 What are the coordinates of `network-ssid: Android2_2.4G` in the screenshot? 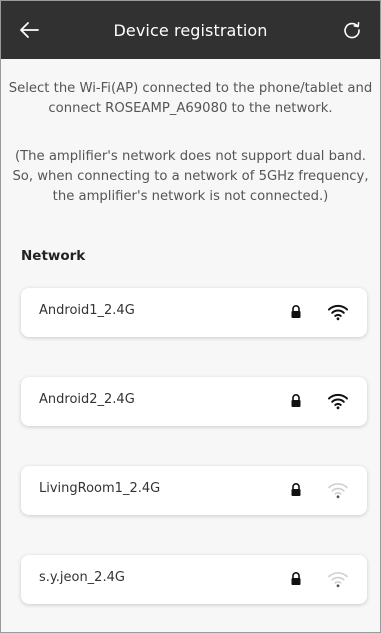 It's located at (87, 399).